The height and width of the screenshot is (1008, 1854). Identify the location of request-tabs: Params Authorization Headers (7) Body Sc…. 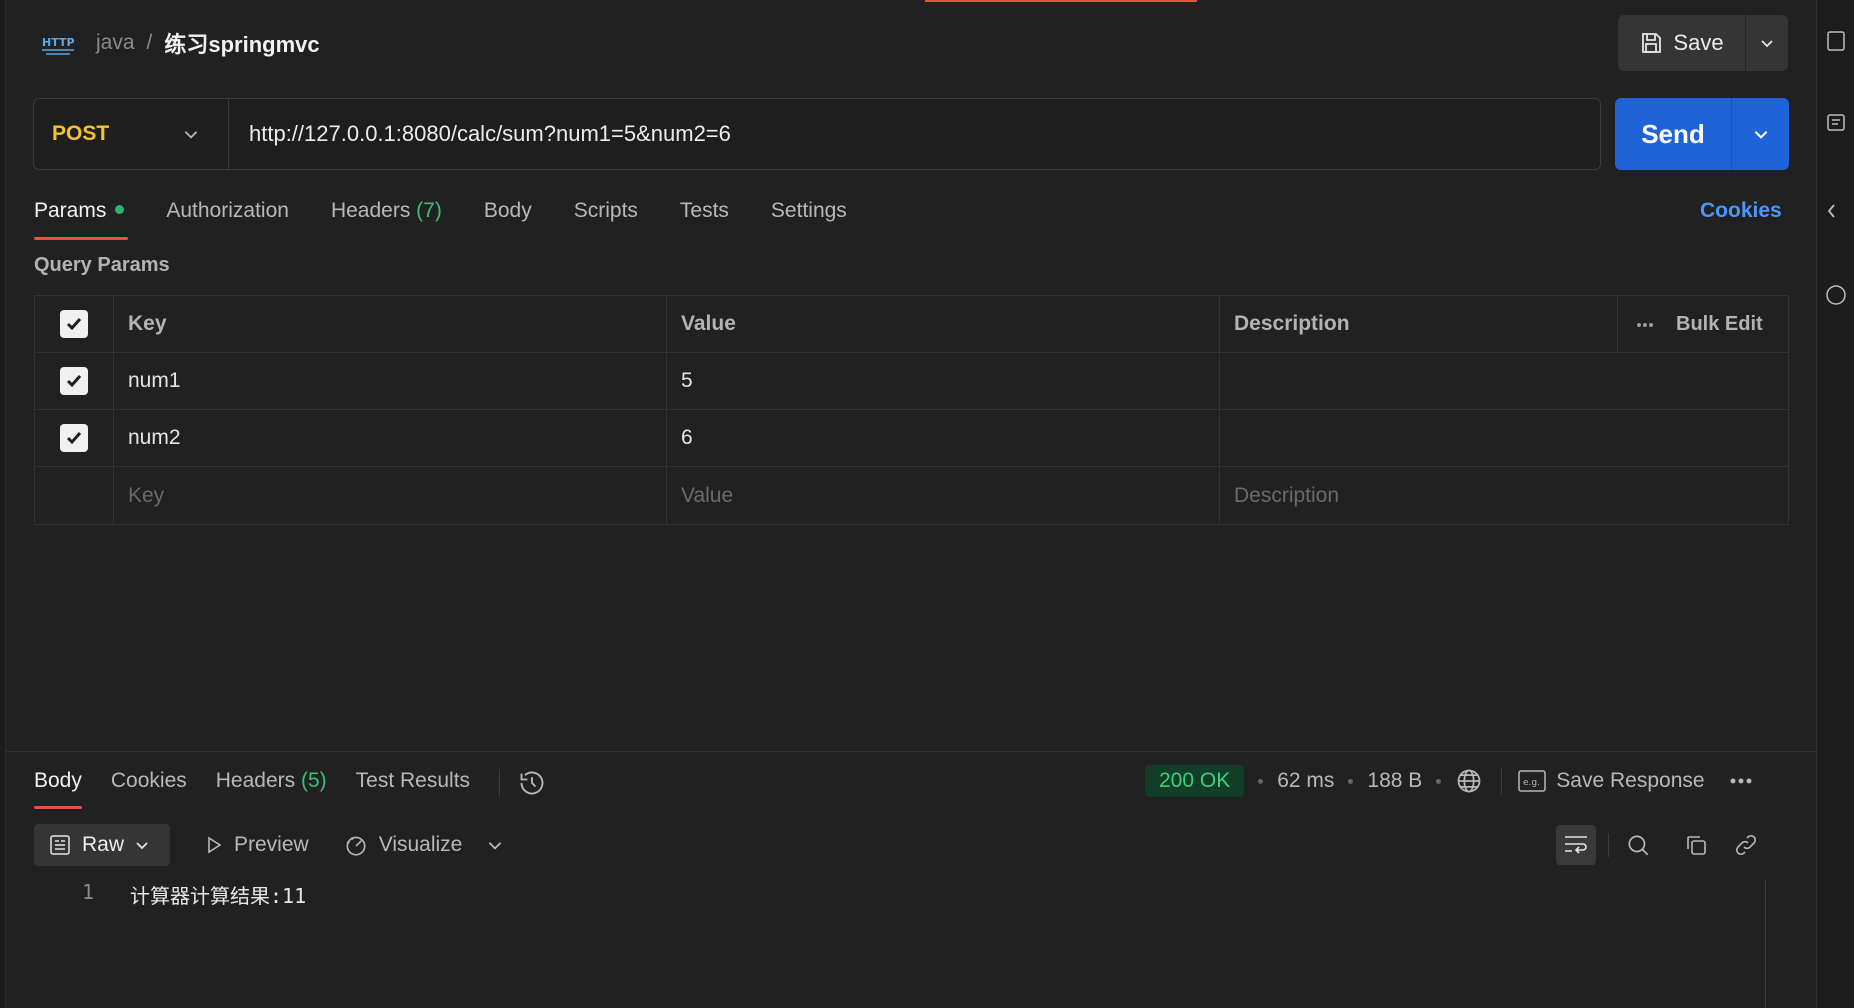
(461, 218).